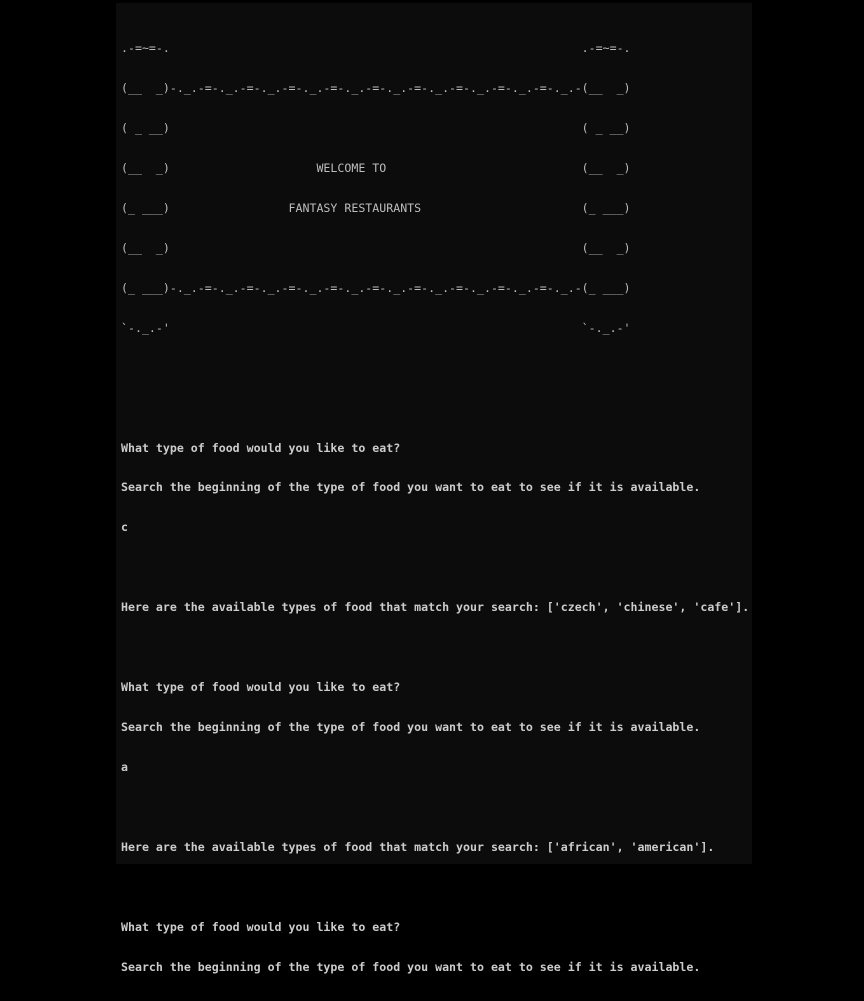 This screenshot has height=1001, width=864. What do you see at coordinates (376, 127) in the screenshot?
I see `banner-line: ( _ __) ( _ __)` at bounding box center [376, 127].